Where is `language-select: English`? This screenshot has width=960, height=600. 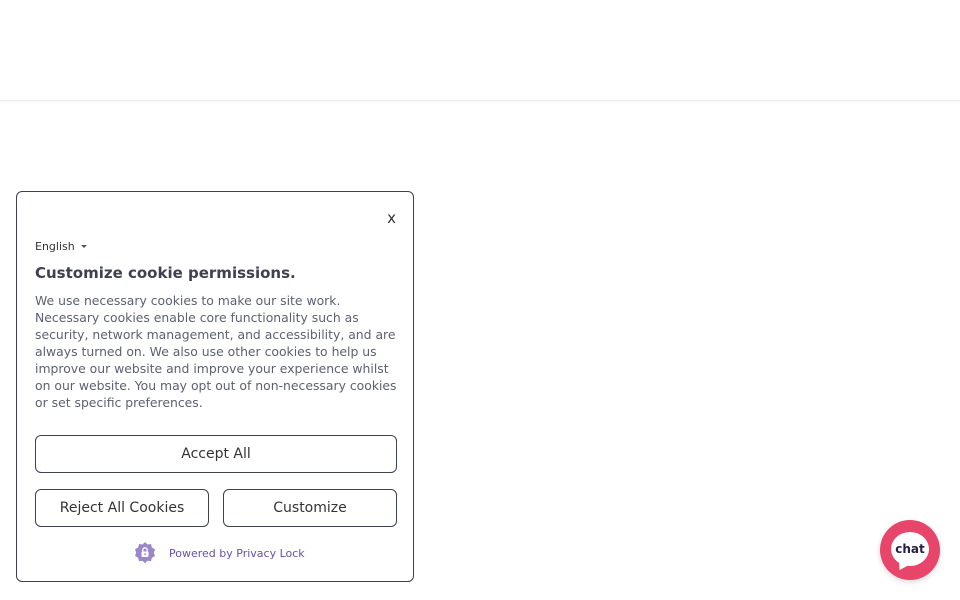 language-select: English is located at coordinates (61, 246).